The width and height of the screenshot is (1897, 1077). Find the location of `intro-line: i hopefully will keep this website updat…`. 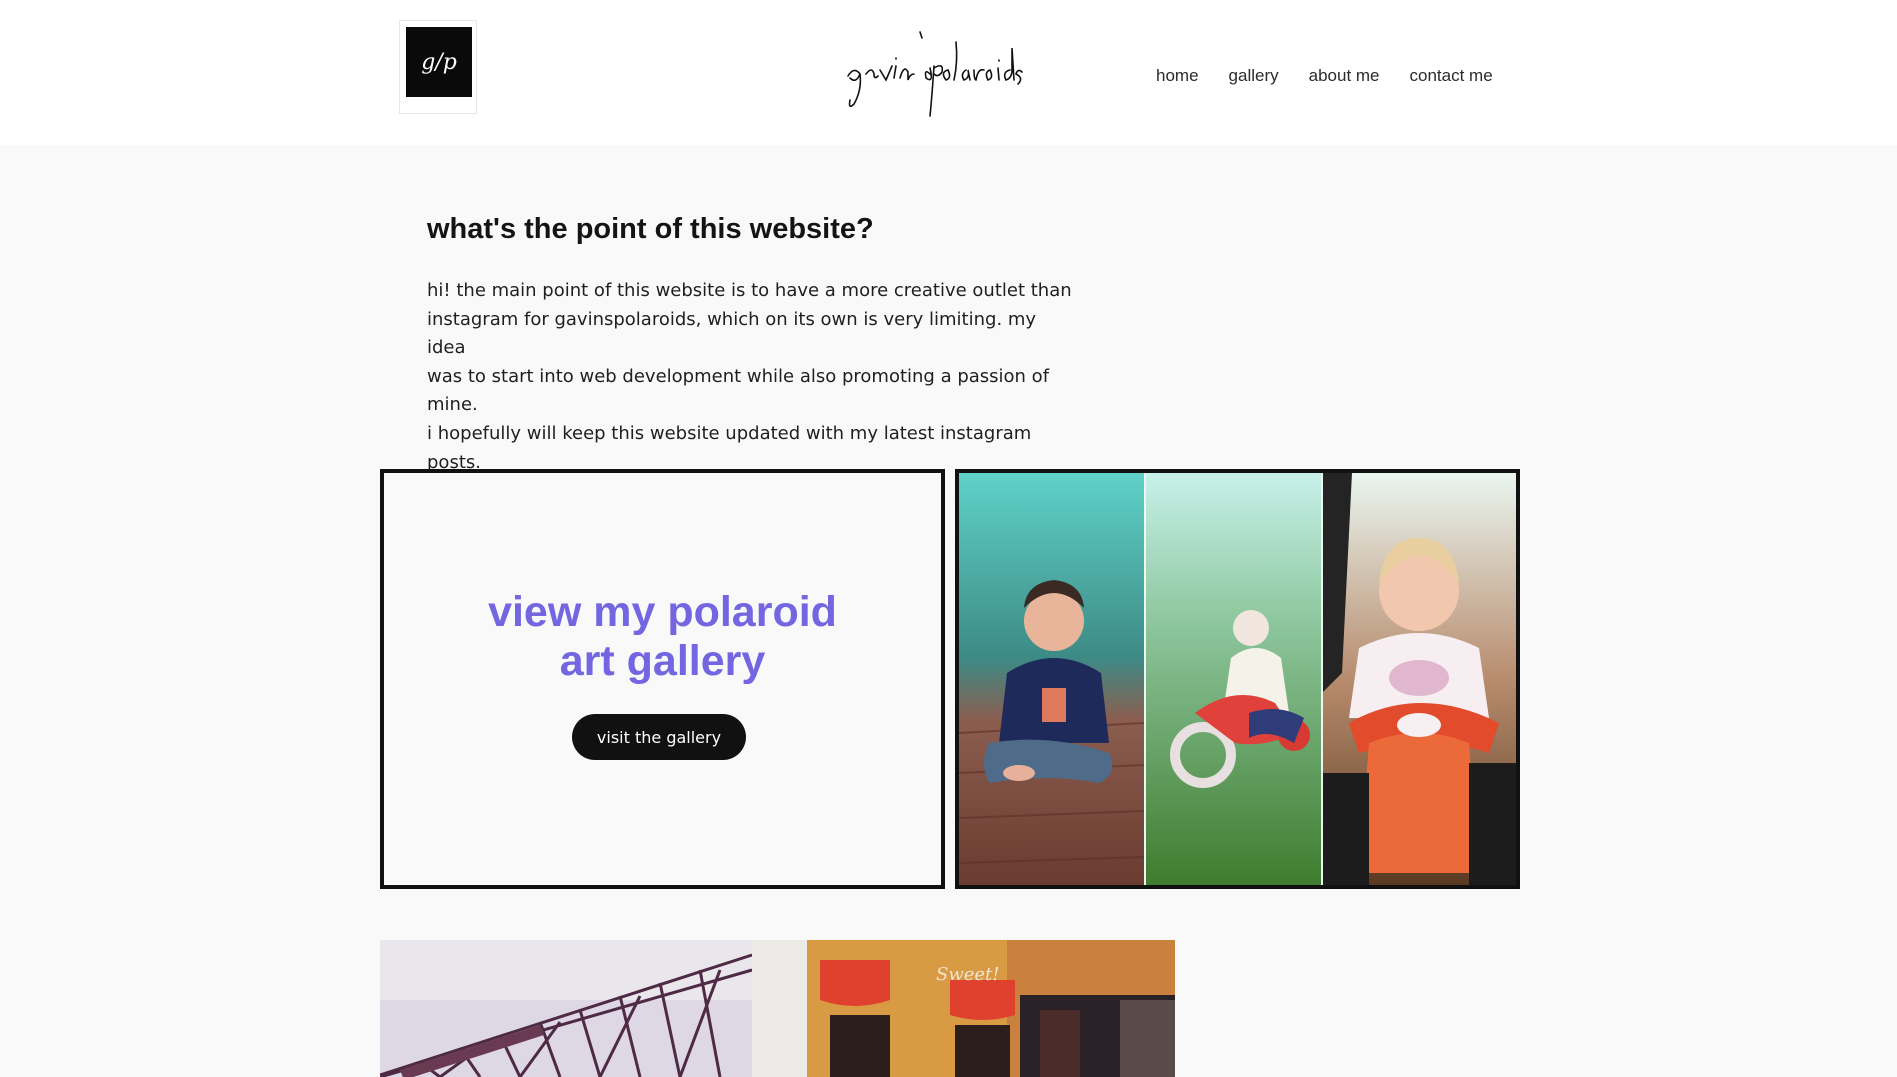

intro-line: i hopefully will keep this website updat… is located at coordinates (729, 447).